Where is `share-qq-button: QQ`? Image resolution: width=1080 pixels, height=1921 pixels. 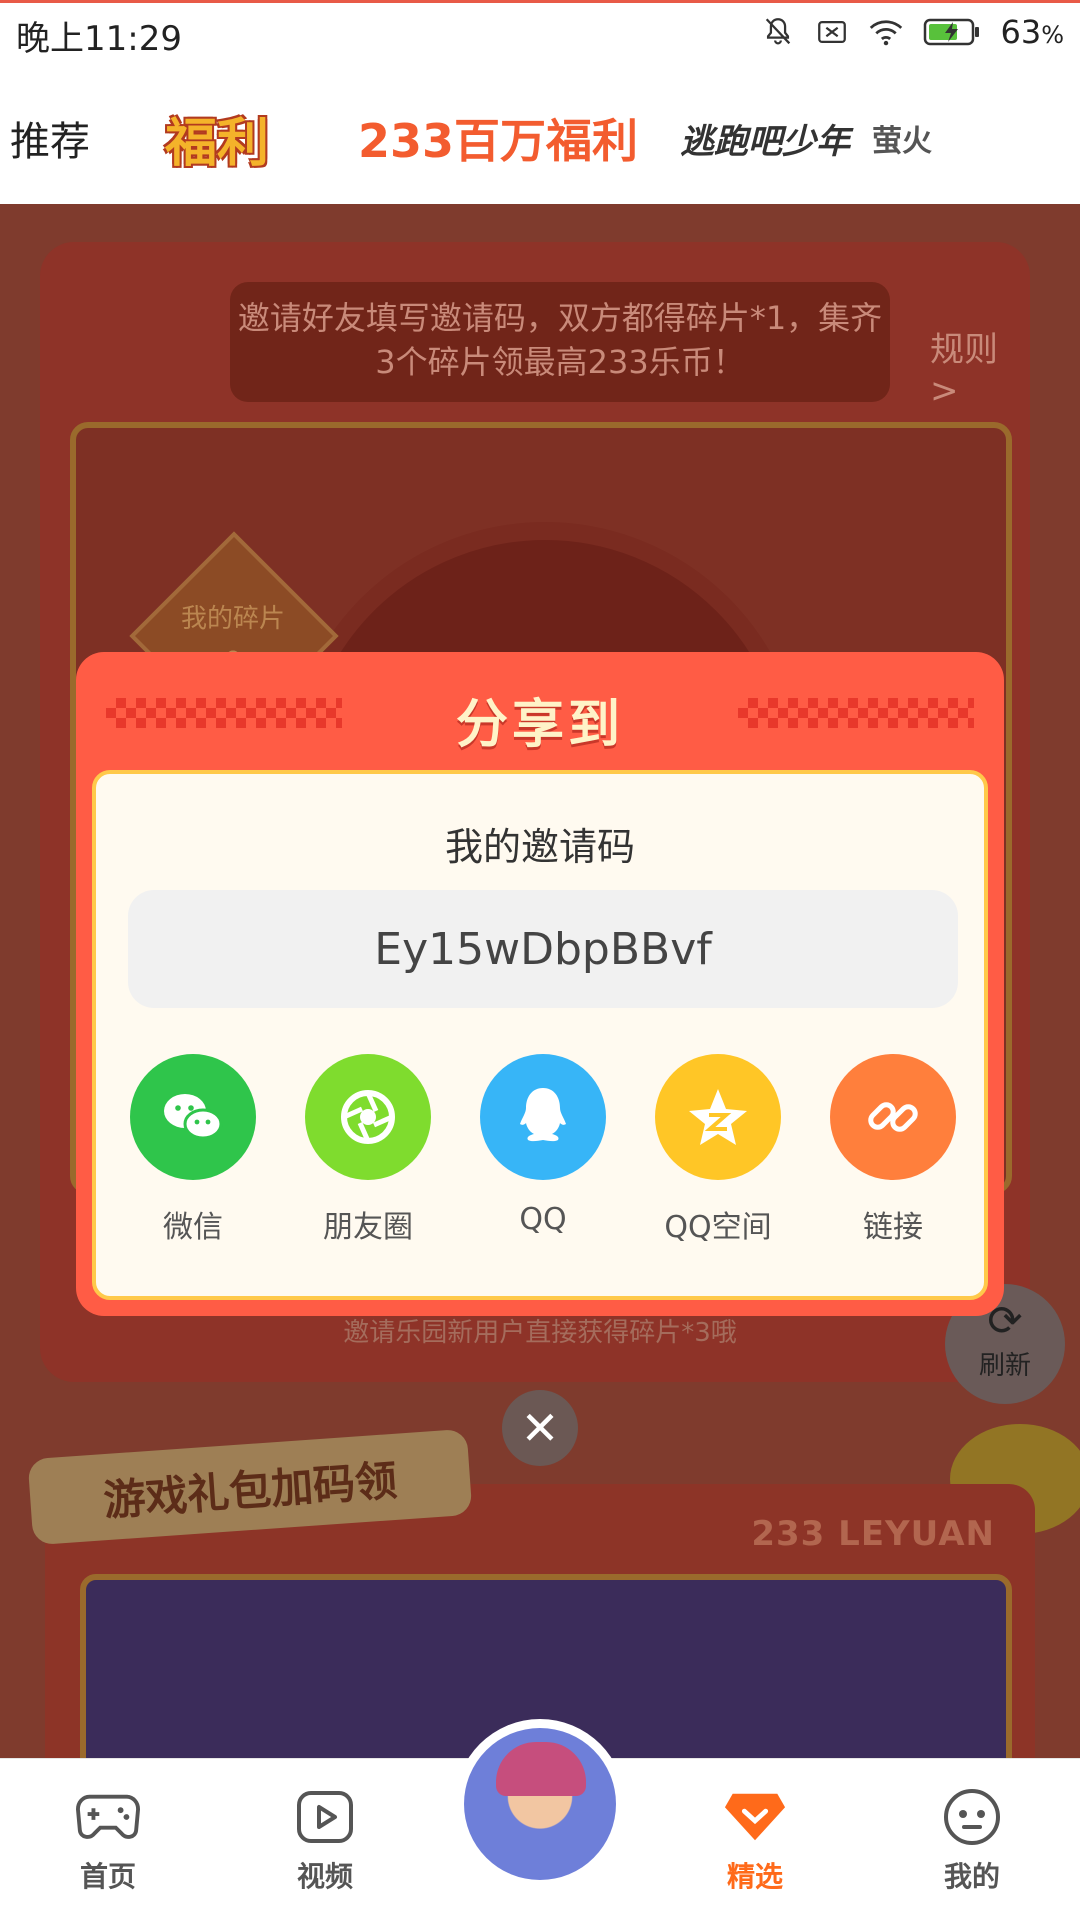
share-qq-button: QQ is located at coordinates (543, 1150).